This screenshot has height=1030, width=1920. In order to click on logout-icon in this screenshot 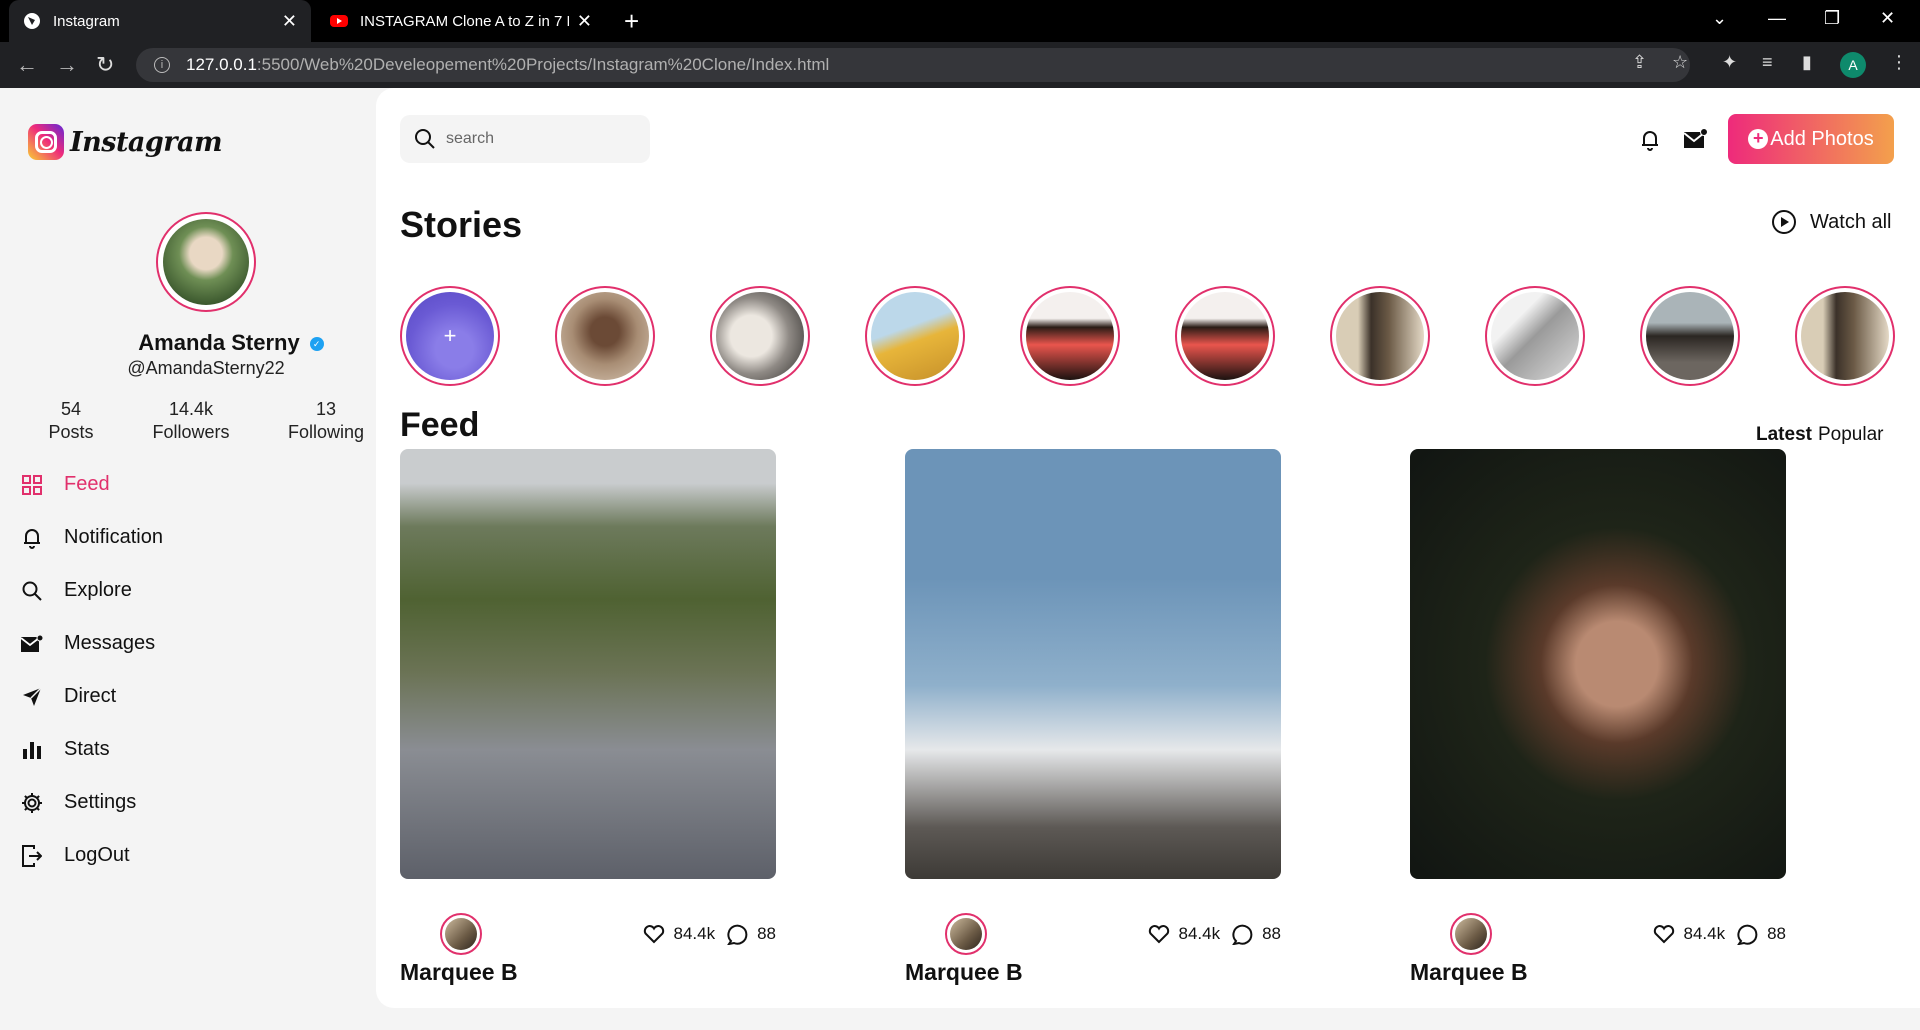, I will do `click(32, 856)`.